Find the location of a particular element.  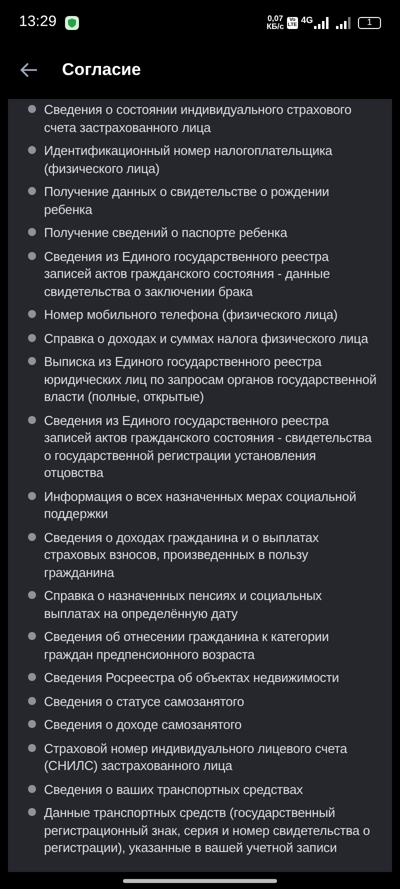

consent-item: Информация о всех назначенных мерах социальной поддержки is located at coordinates (201, 505).